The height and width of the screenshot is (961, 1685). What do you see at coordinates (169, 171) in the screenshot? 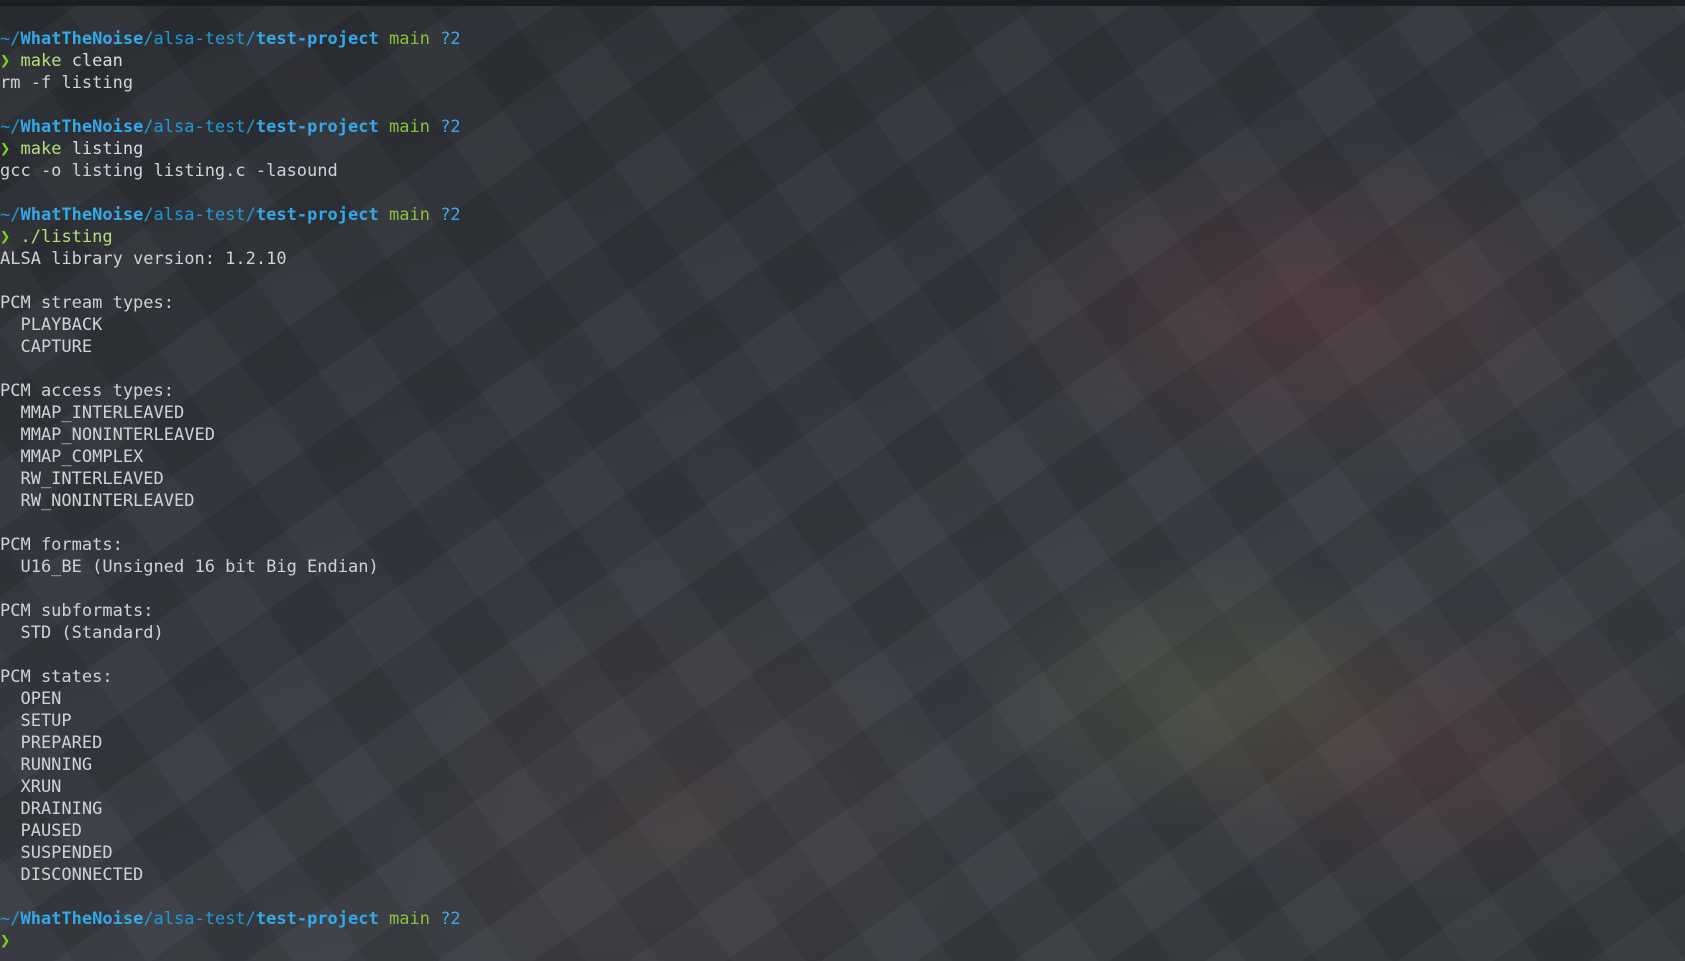
I see `output-line: gcc -o listing listing.c -lasound` at bounding box center [169, 171].